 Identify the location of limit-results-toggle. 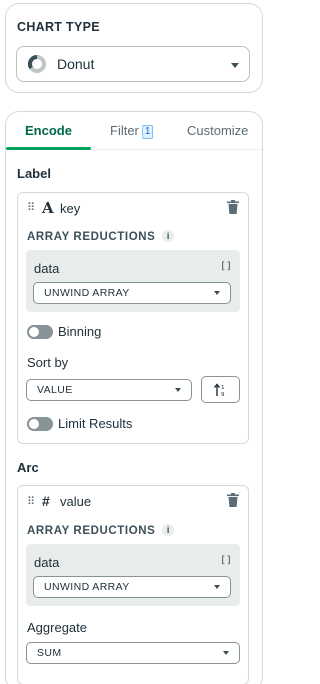
(40, 424).